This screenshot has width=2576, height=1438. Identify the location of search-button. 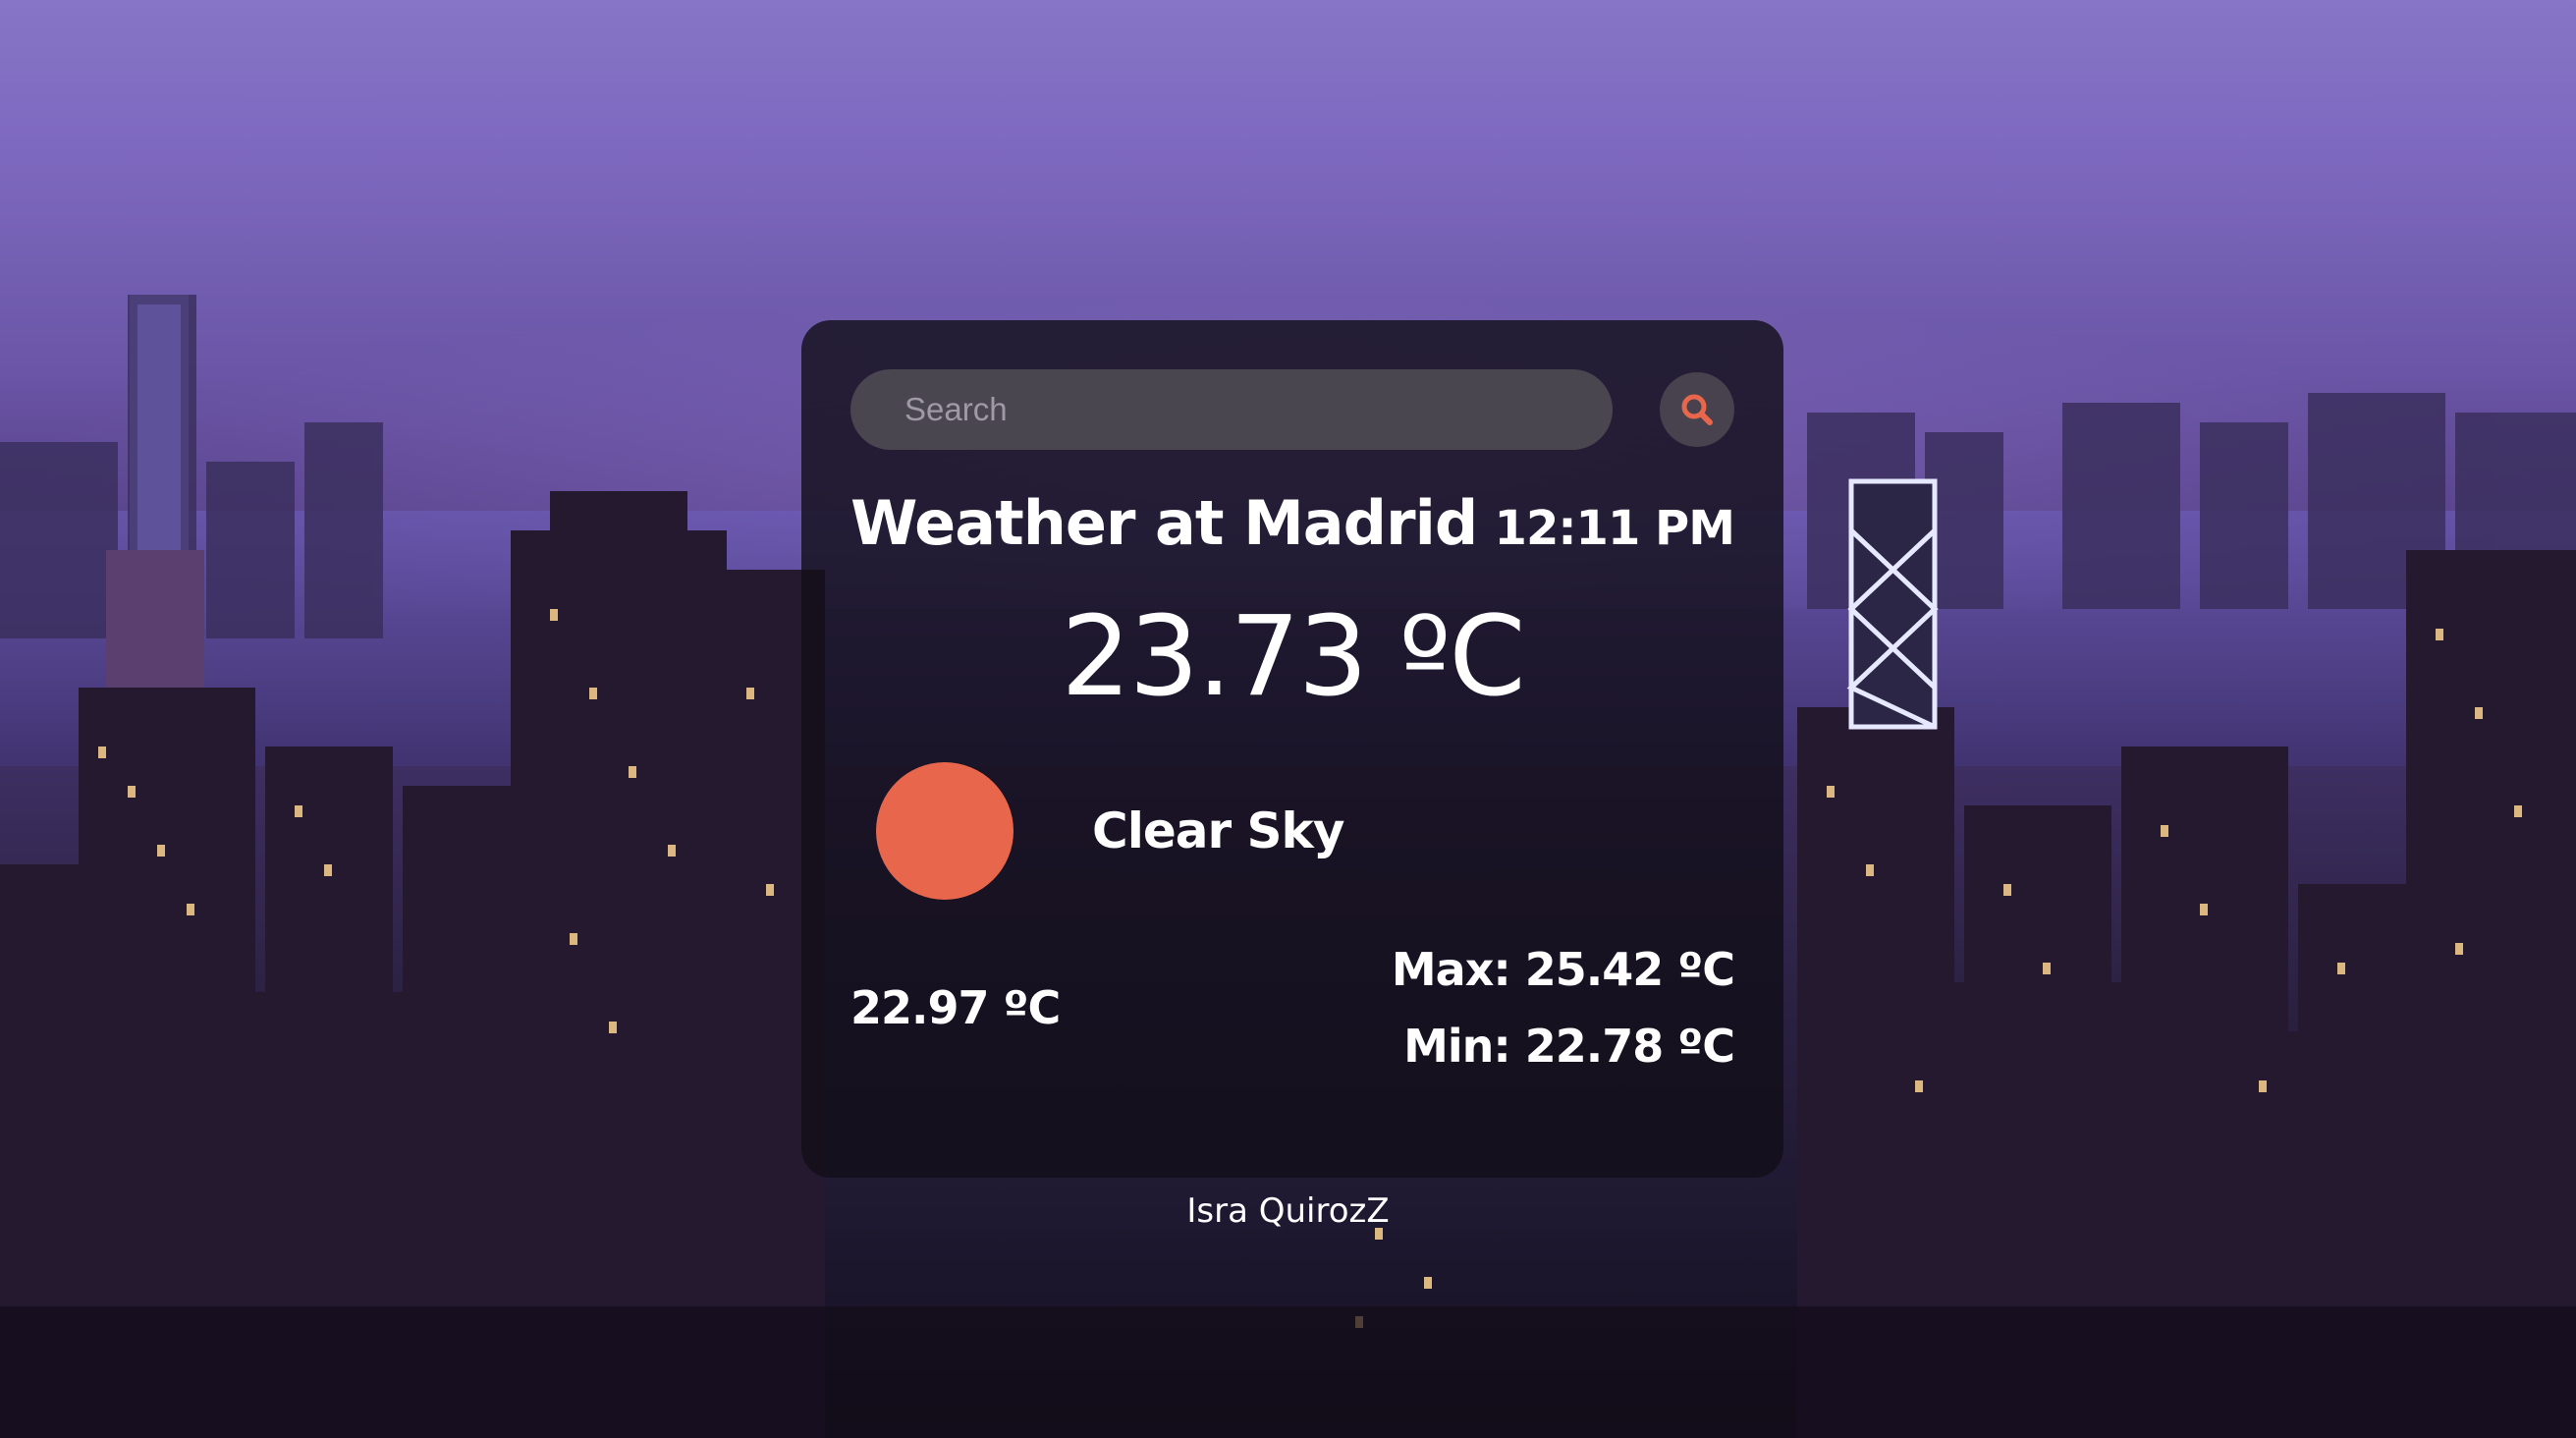
(1697, 410).